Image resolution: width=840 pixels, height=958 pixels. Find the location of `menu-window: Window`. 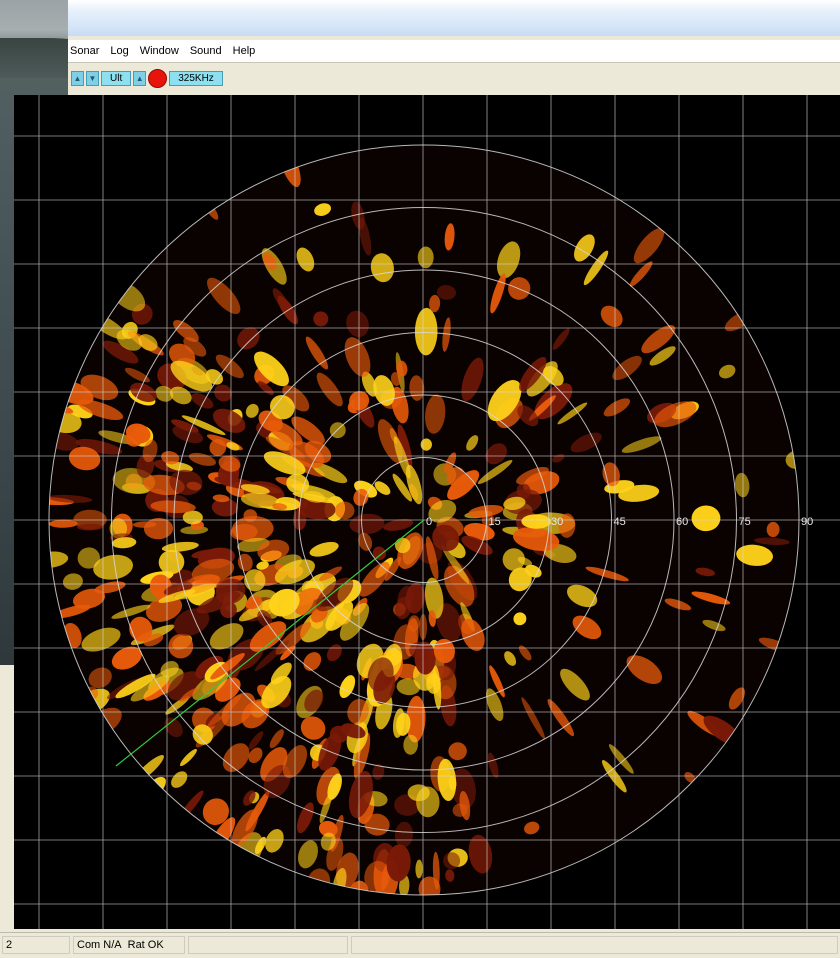

menu-window: Window is located at coordinates (162, 51).